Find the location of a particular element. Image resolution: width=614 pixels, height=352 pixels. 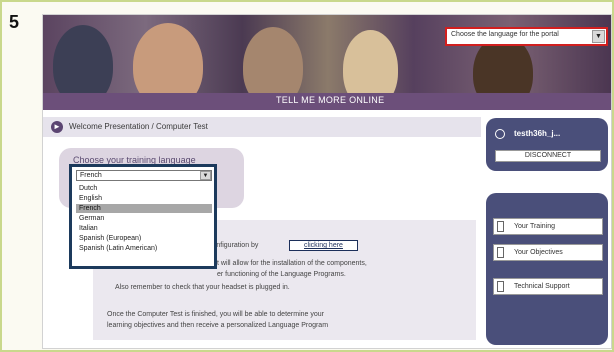

step-number: 5 is located at coordinates (14, 22).